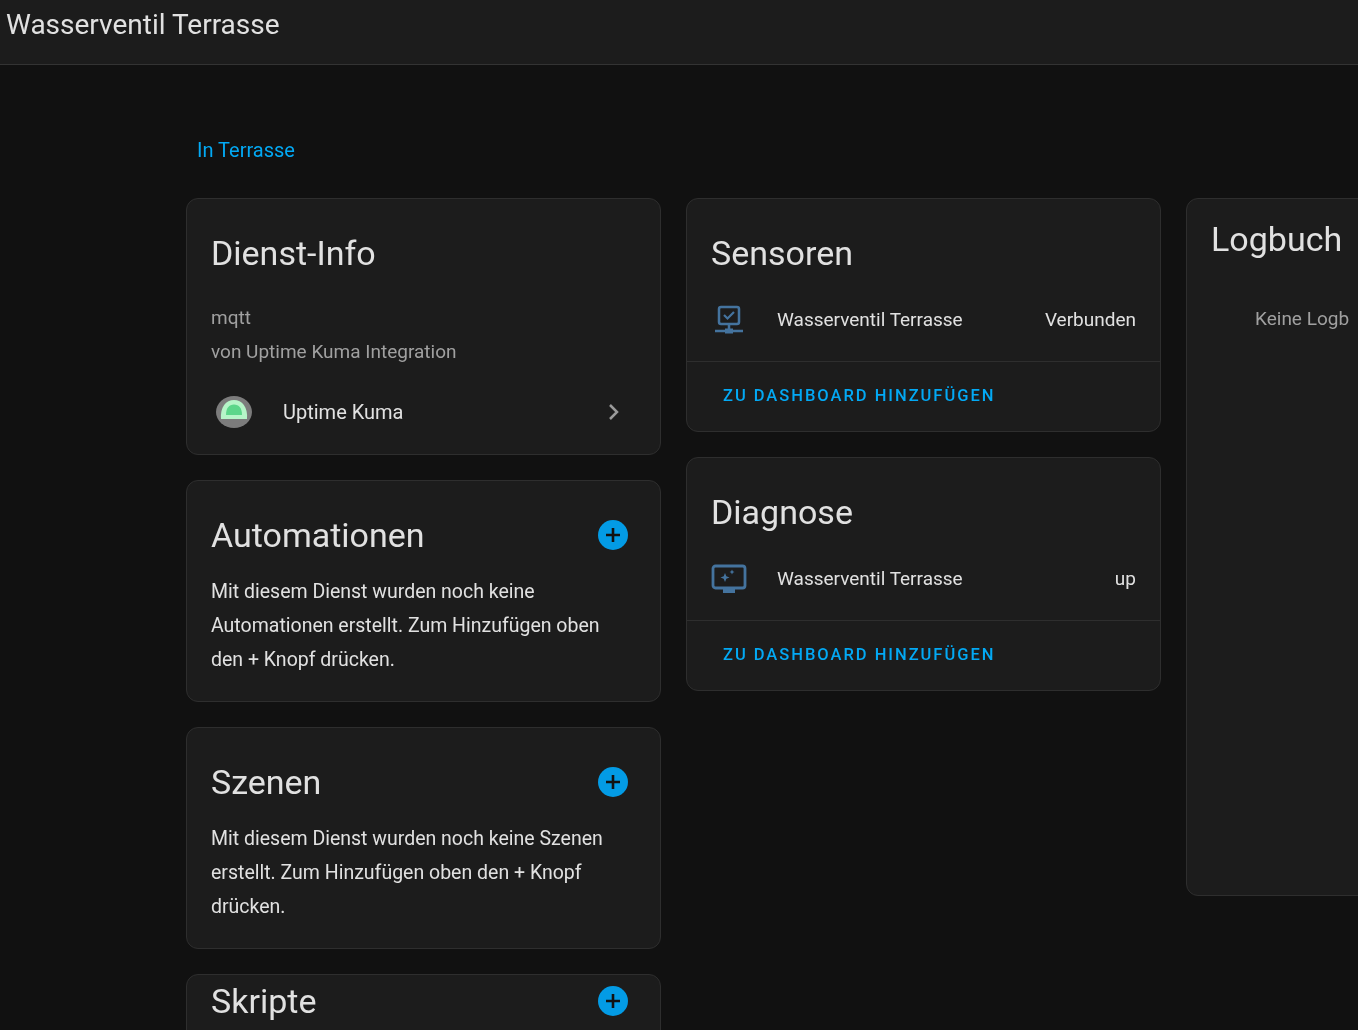 The width and height of the screenshot is (1358, 1030). Describe the element at coordinates (294, 253) in the screenshot. I see `card-title: Dienst-Info` at that location.